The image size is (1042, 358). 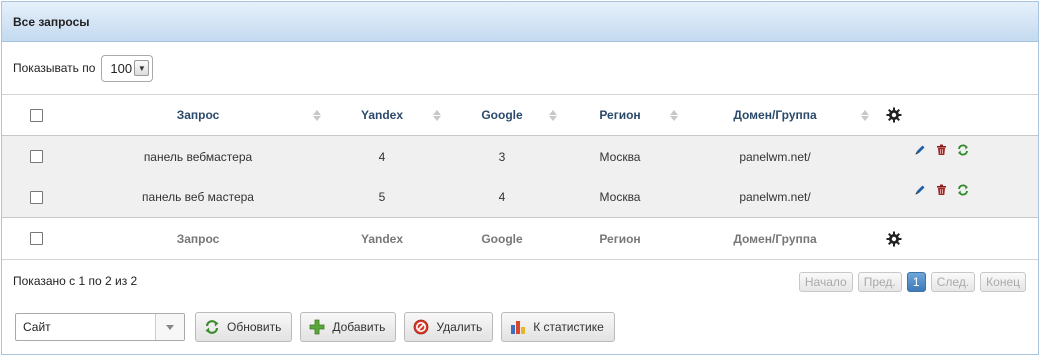 I want to click on table-footer: Запрос Yandex Google Регион Домен/Группа, so click(x=520, y=238).